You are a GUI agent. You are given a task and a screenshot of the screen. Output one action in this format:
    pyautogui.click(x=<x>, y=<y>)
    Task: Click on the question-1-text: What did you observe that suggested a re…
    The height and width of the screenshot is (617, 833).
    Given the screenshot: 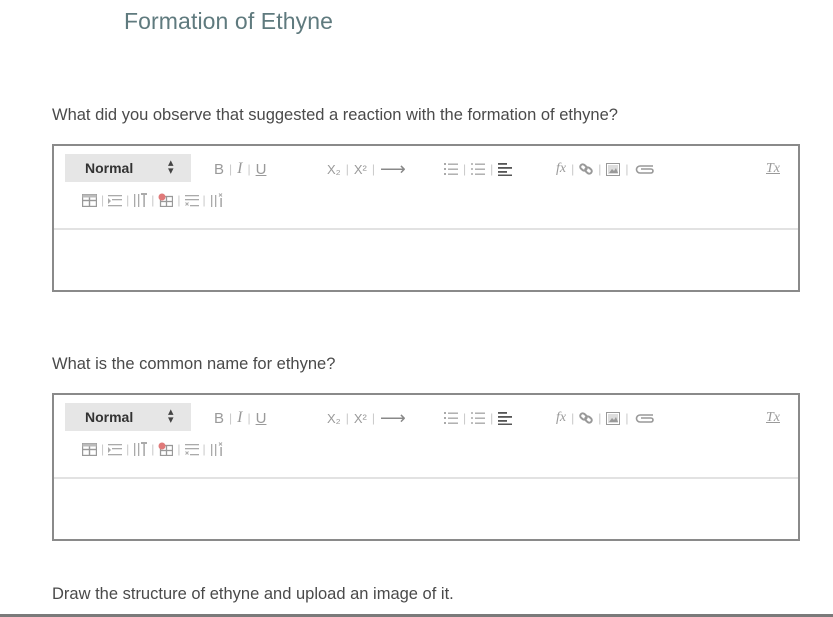 What is the action you would take?
    pyautogui.click(x=335, y=115)
    